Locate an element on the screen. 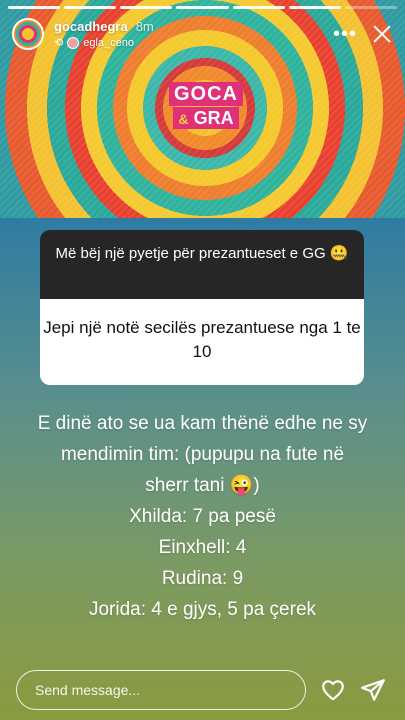 Image resolution: width=405 pixels, height=720 pixels. story-header: gocadhegra 8m ⟲ egla_ceno ••• is located at coordinates (202, 34).